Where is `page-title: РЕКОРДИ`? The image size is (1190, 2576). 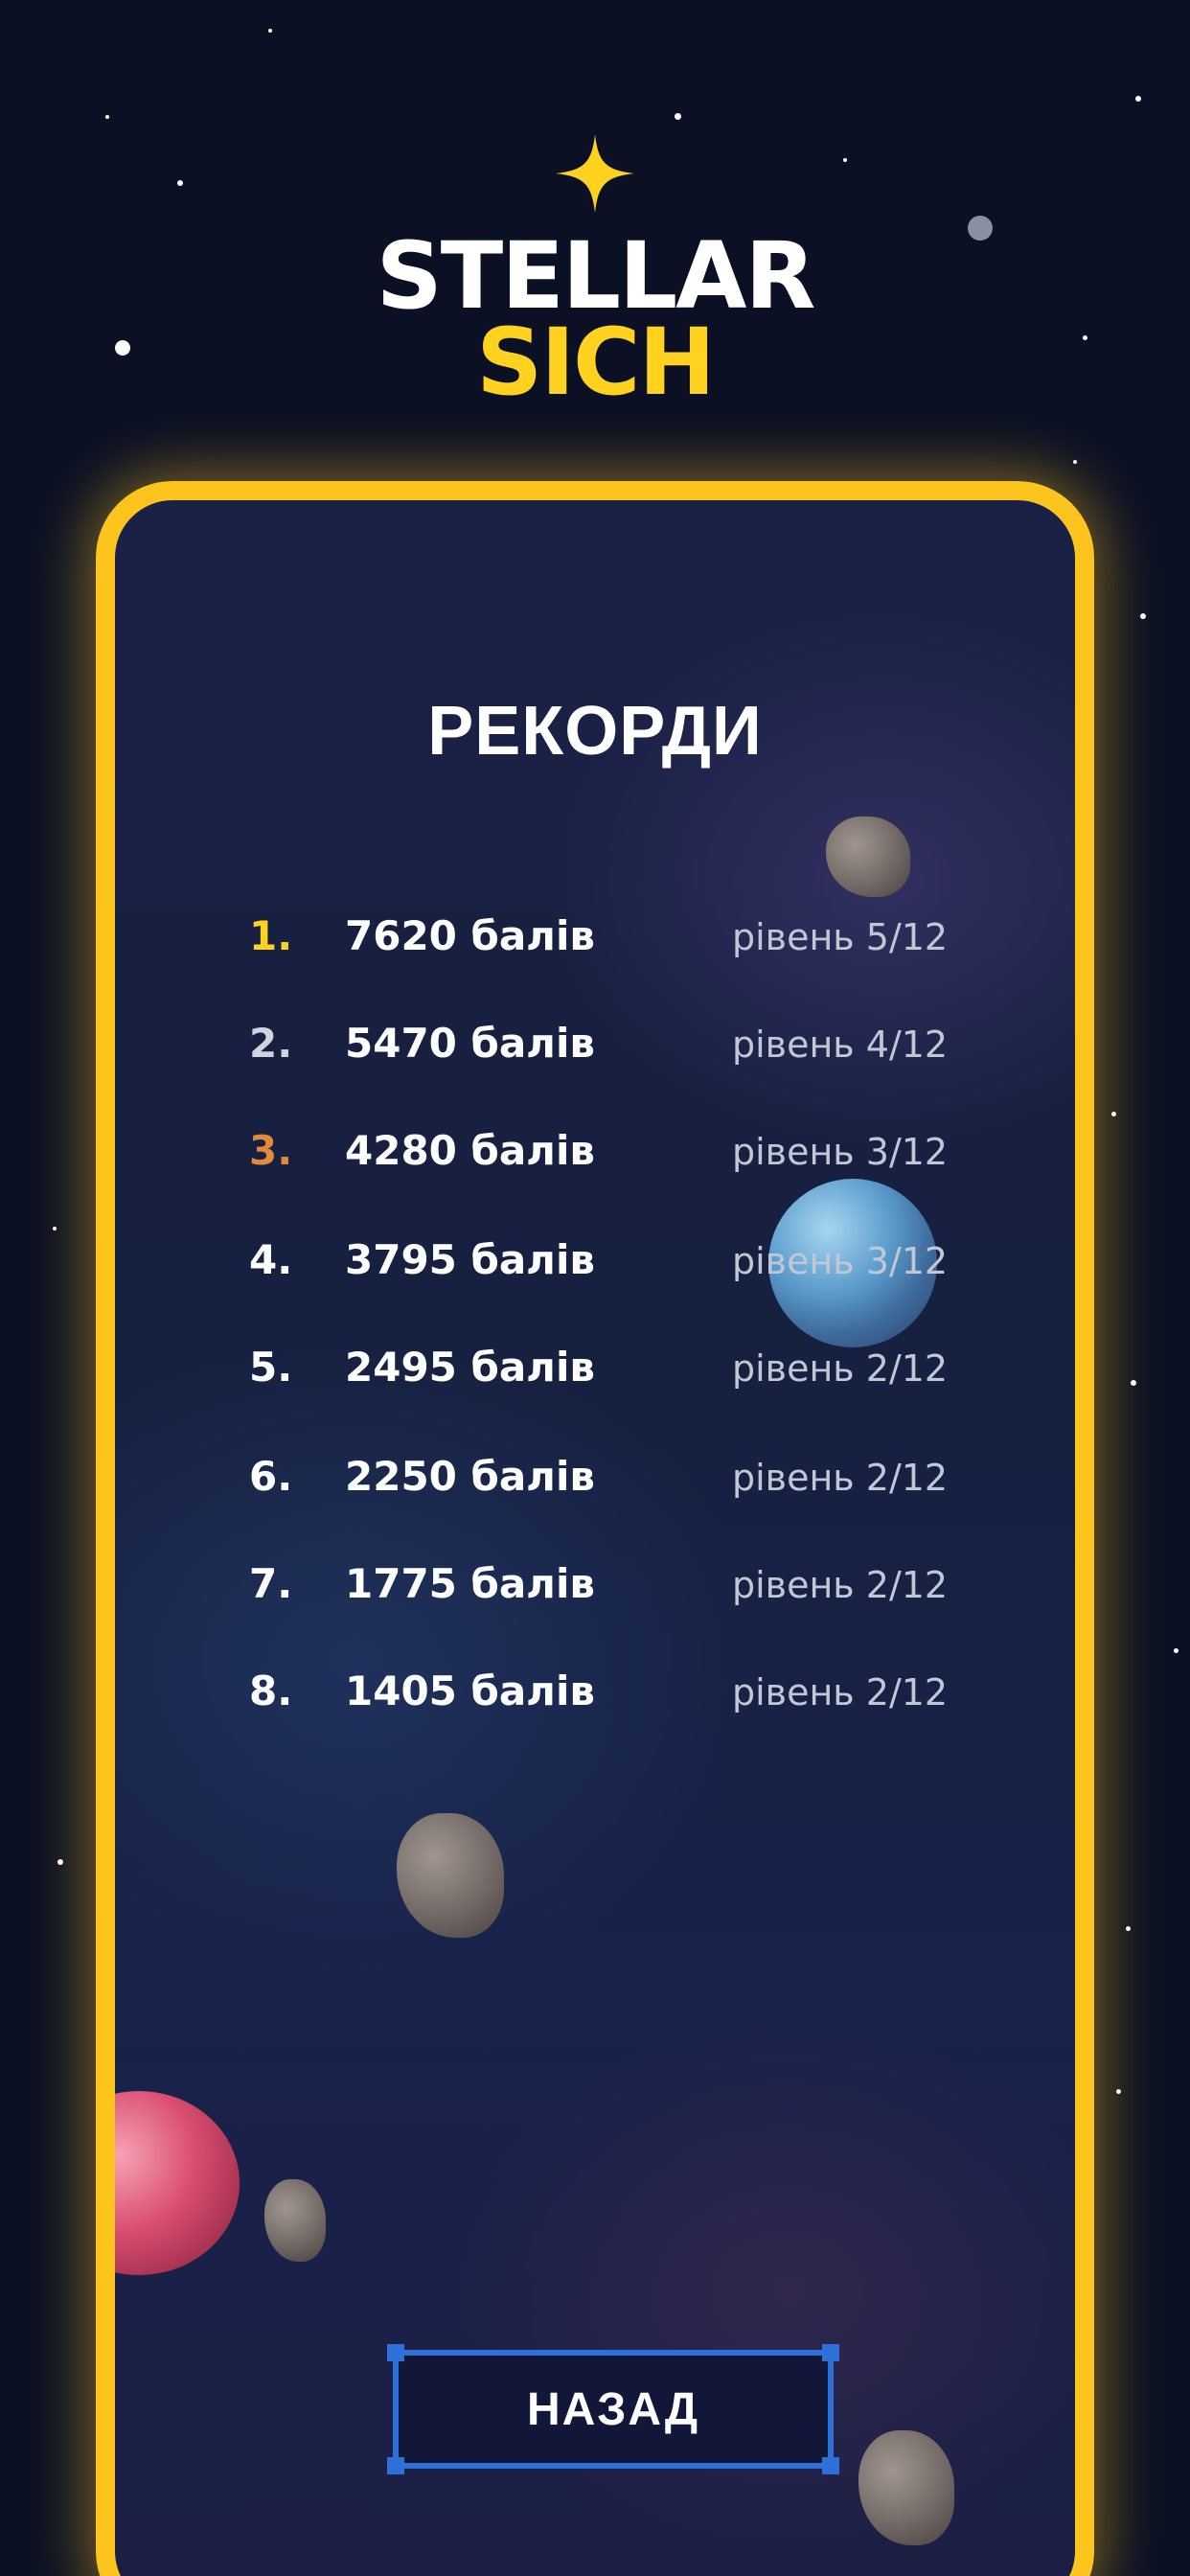 page-title: РЕКОРДИ is located at coordinates (595, 731).